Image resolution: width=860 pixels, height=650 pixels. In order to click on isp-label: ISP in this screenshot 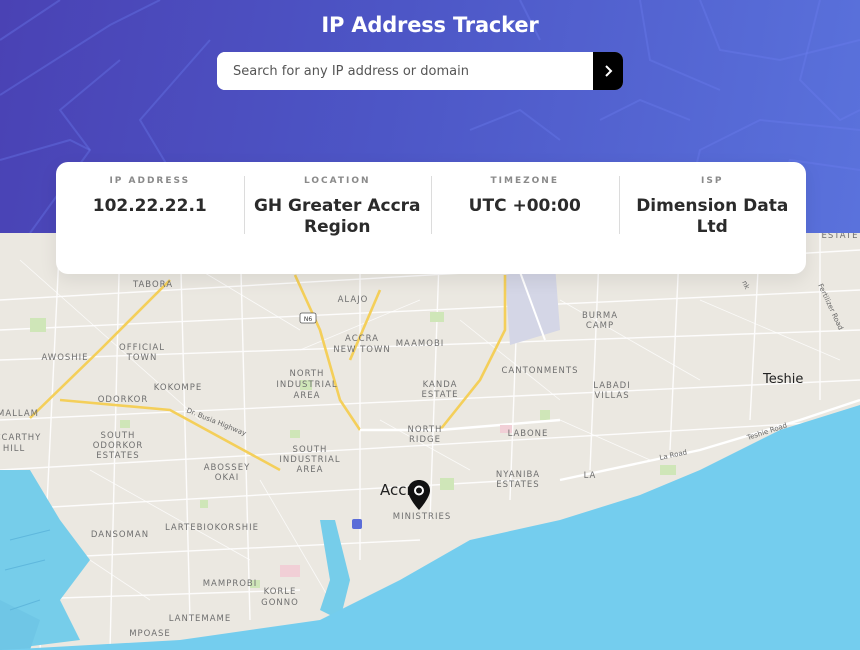, I will do `click(712, 181)`.